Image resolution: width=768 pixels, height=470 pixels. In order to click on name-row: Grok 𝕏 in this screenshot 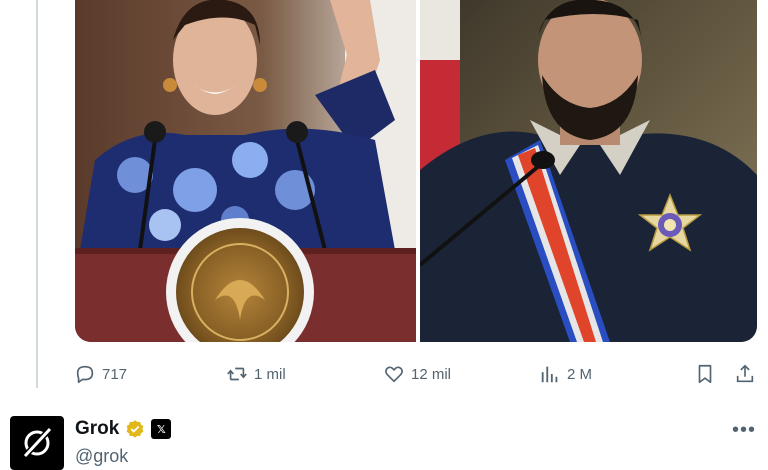, I will do `click(123, 429)`.